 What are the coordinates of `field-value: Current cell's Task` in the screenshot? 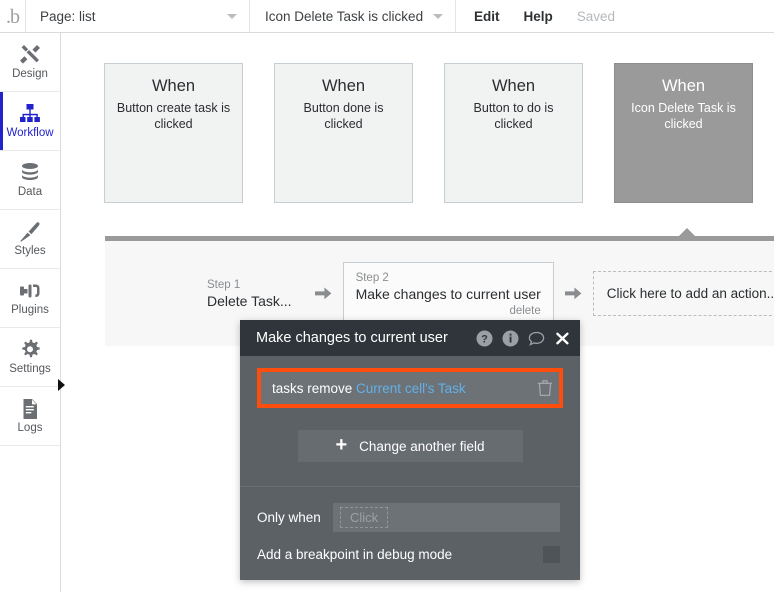 It's located at (411, 388).